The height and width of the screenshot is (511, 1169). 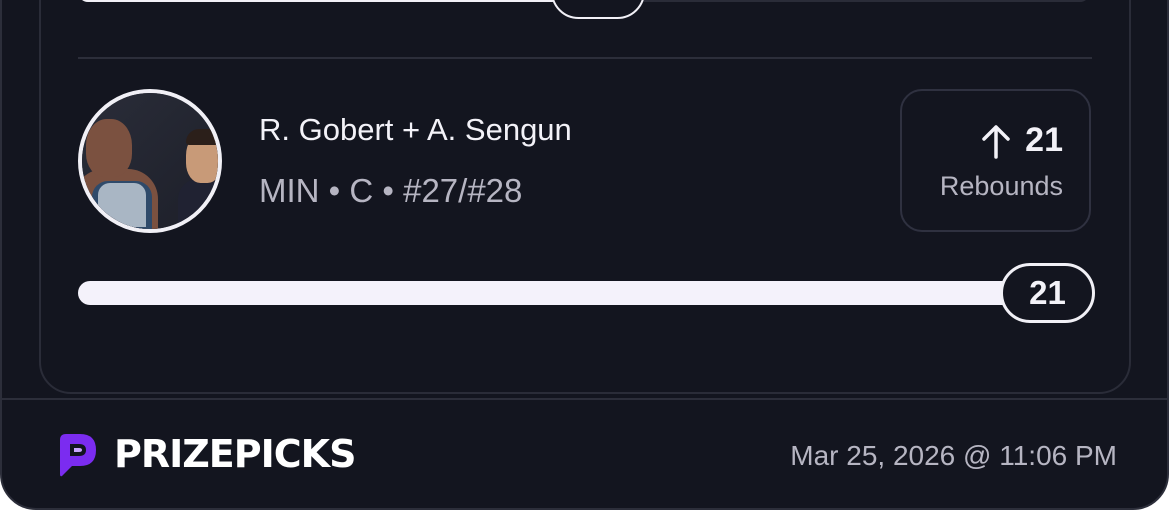 I want to click on progress-bar, so click(x=585, y=293).